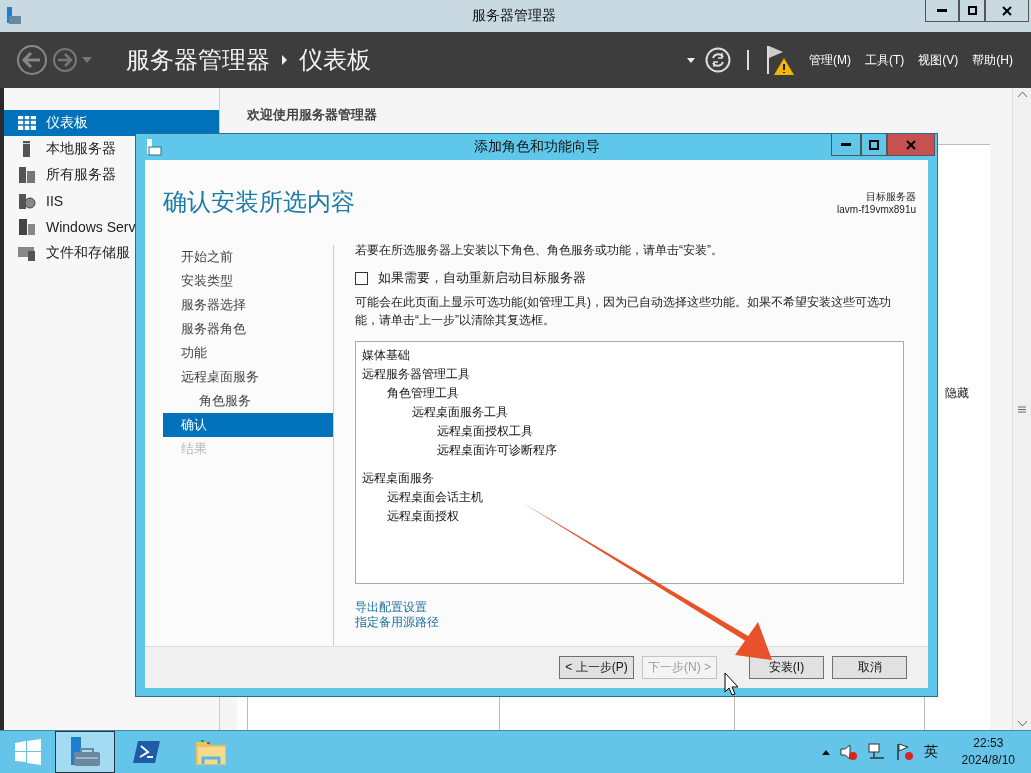 This screenshot has width=1031, height=773. What do you see at coordinates (691, 60) in the screenshot?
I see `caret-icon` at bounding box center [691, 60].